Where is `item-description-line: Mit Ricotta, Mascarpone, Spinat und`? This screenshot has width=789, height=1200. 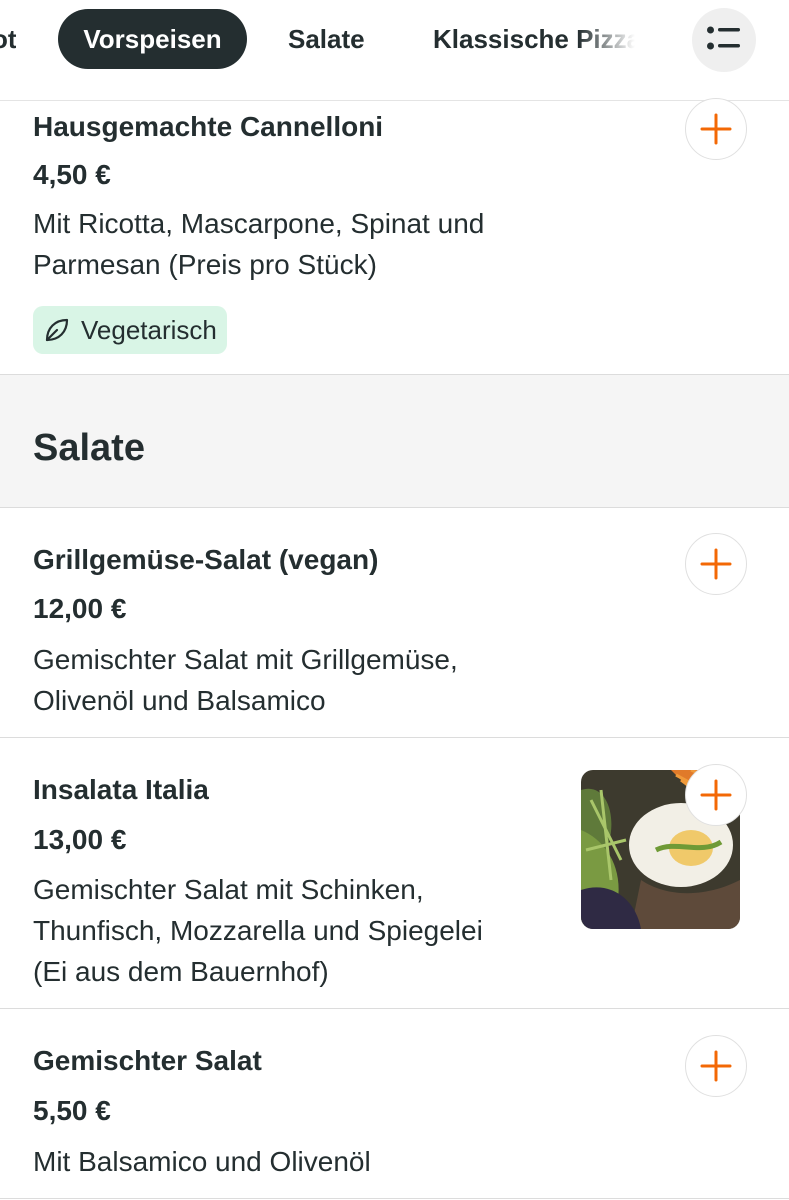 item-description-line: Mit Ricotta, Mascarpone, Spinat und is located at coordinates (259, 223).